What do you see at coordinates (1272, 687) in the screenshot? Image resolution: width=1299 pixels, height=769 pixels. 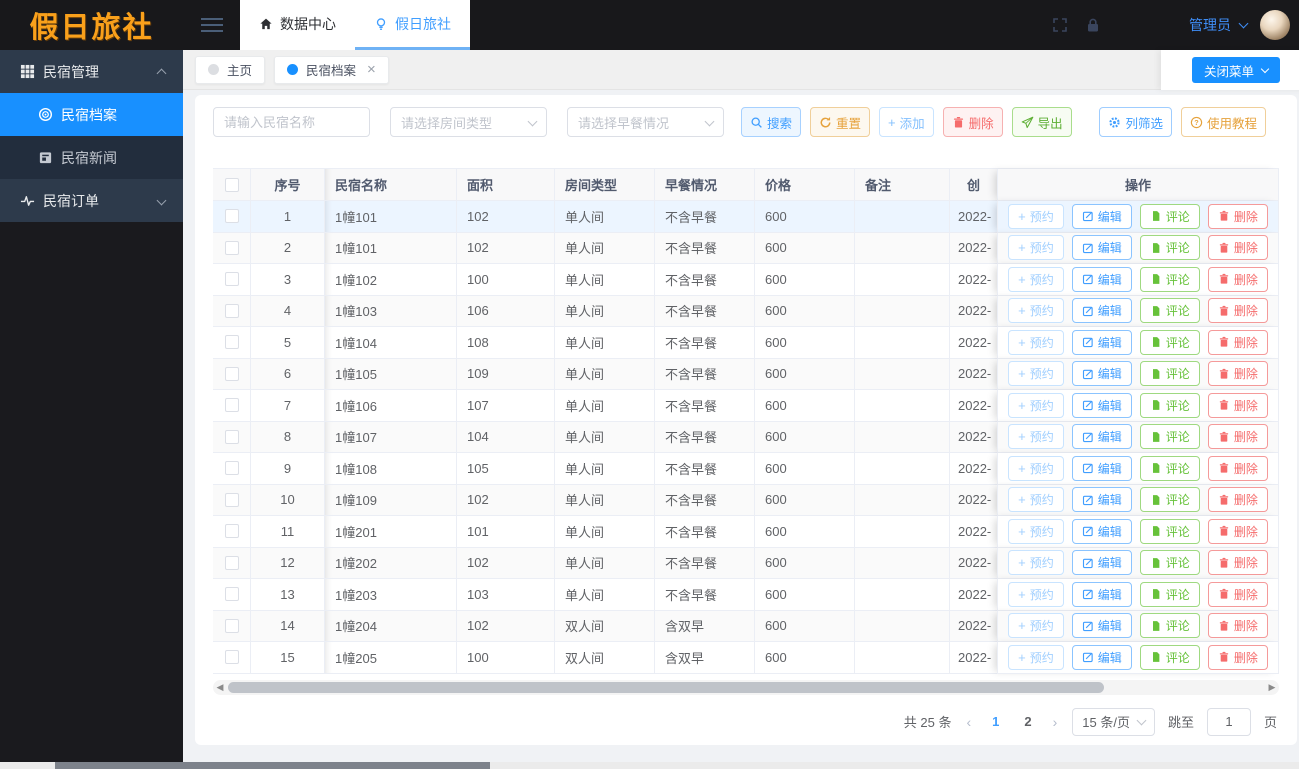 I see `scroll-right-arrow-icon: ▶` at bounding box center [1272, 687].